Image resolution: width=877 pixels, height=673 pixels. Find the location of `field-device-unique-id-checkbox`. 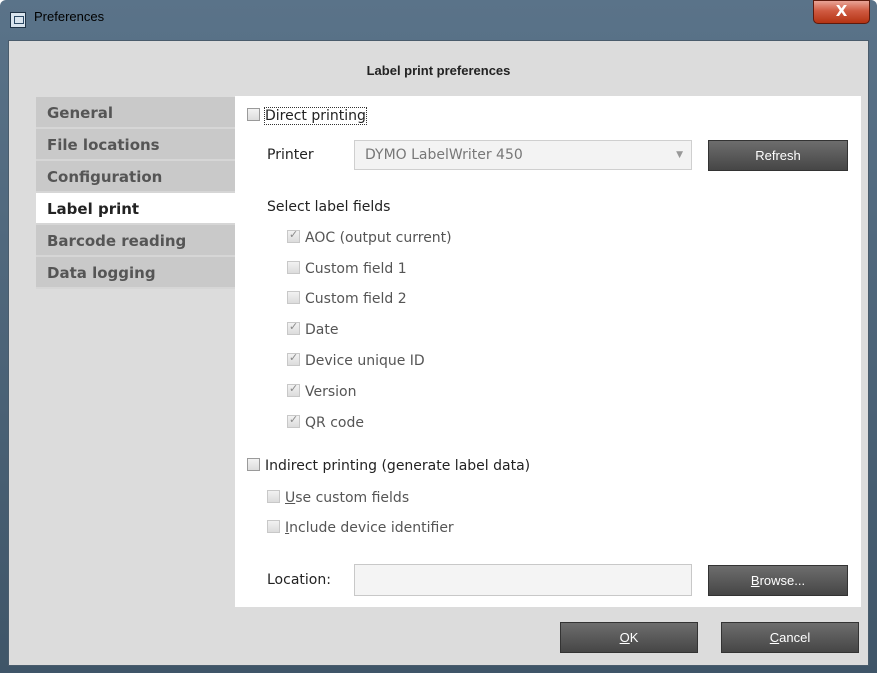

field-device-unique-id-checkbox is located at coordinates (293, 358).